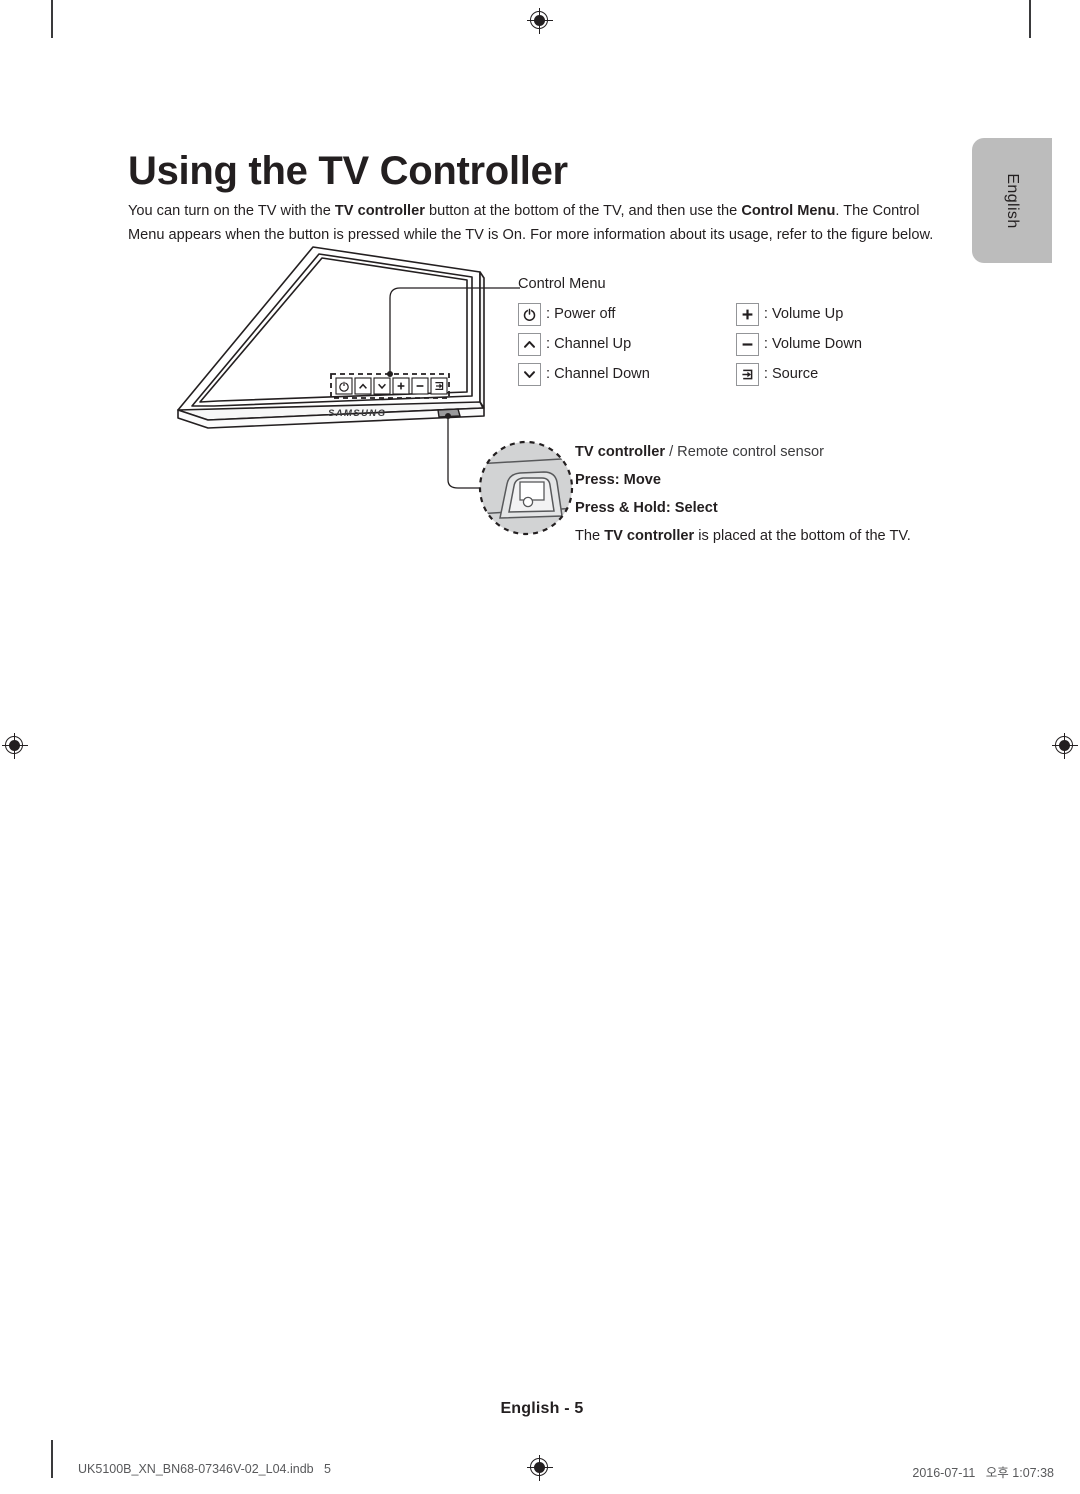 This screenshot has height=1494, width=1080. I want to click on minus-icon, so click(747, 344).